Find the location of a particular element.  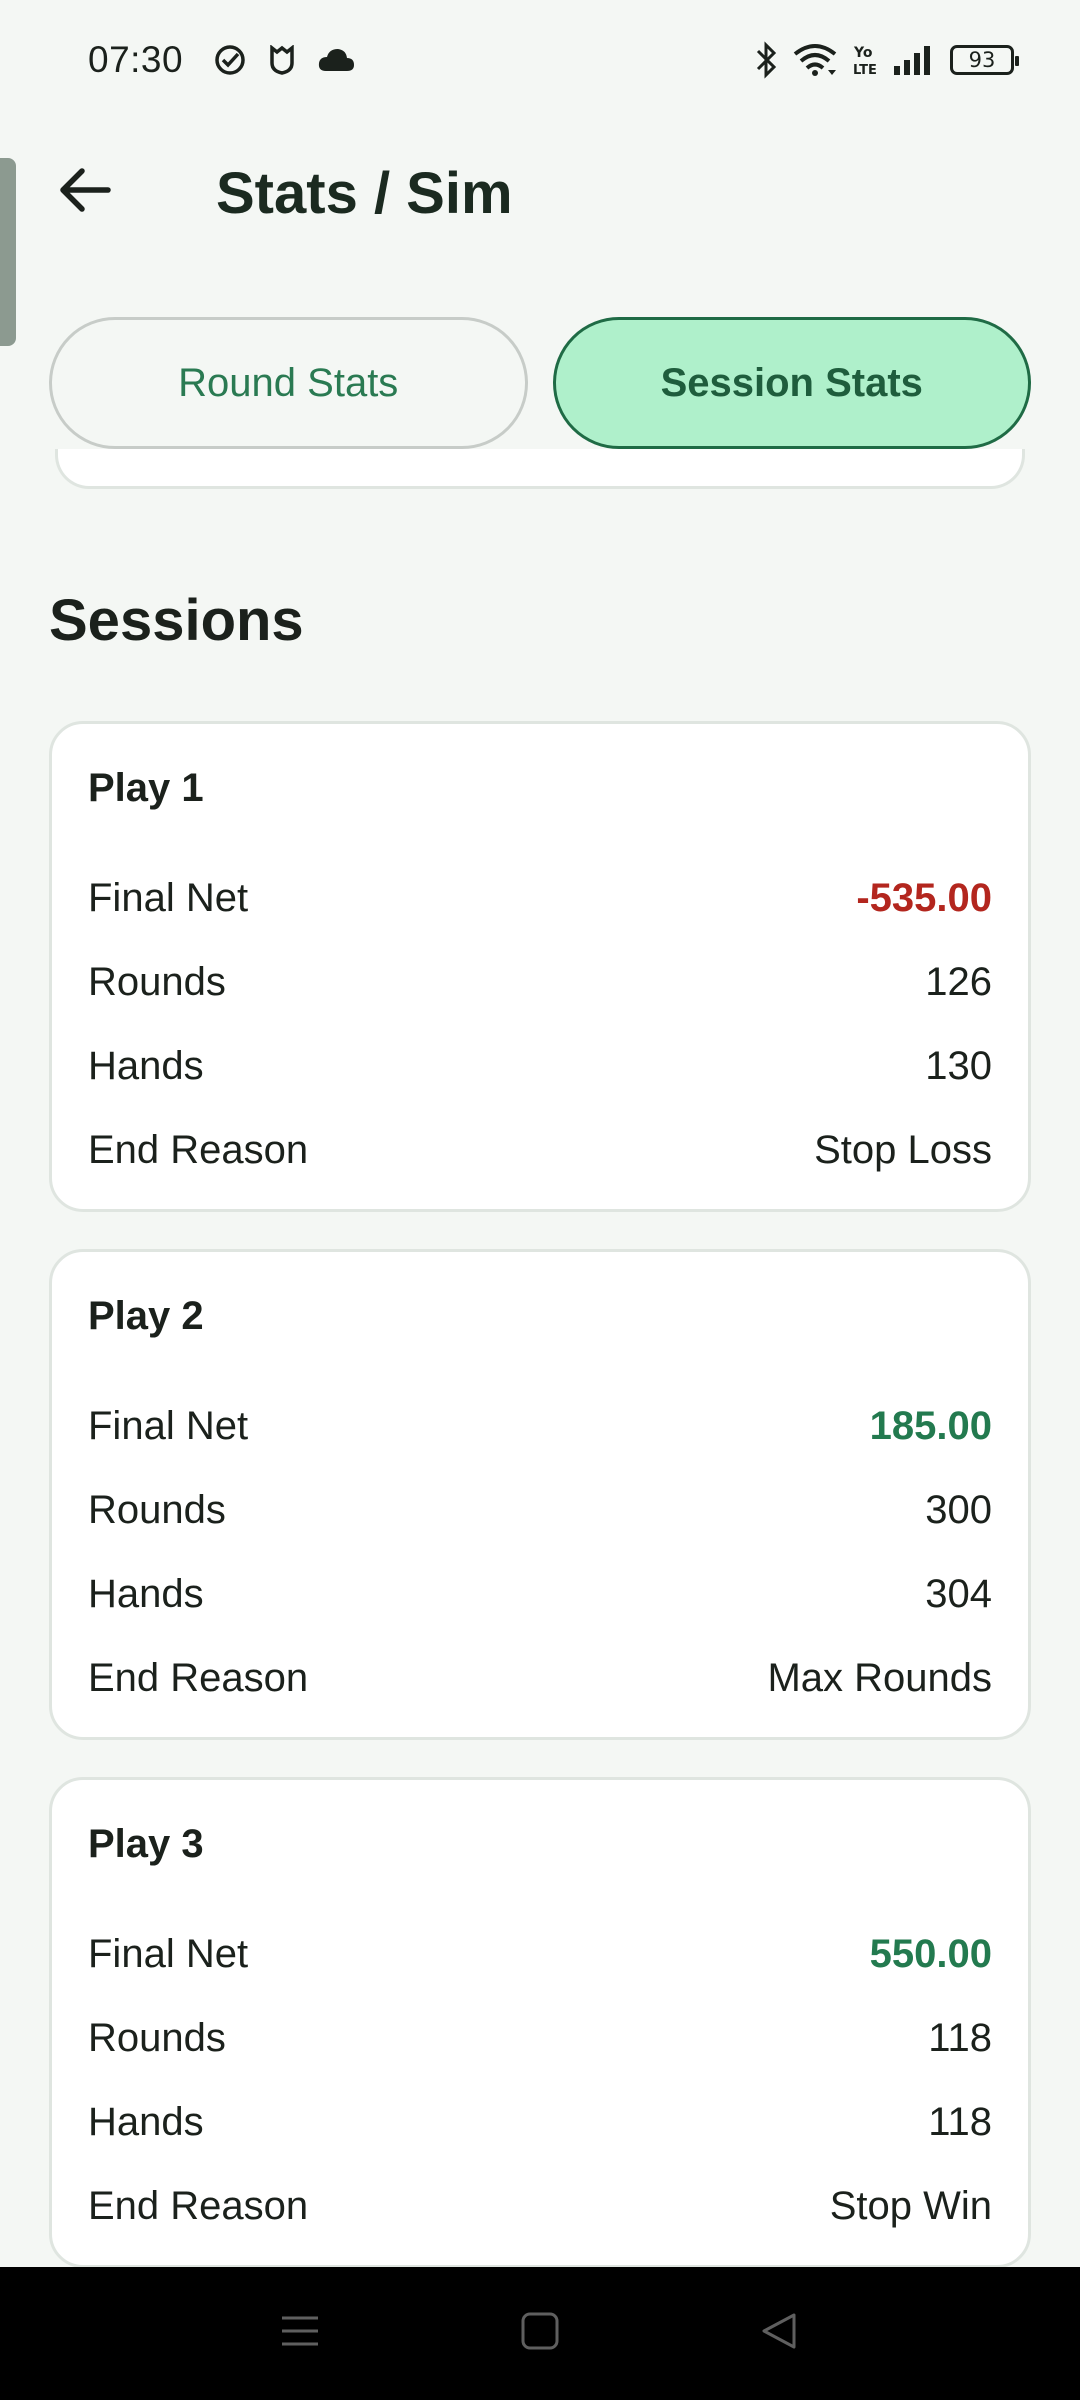

shield-icon is located at coordinates (282, 60).